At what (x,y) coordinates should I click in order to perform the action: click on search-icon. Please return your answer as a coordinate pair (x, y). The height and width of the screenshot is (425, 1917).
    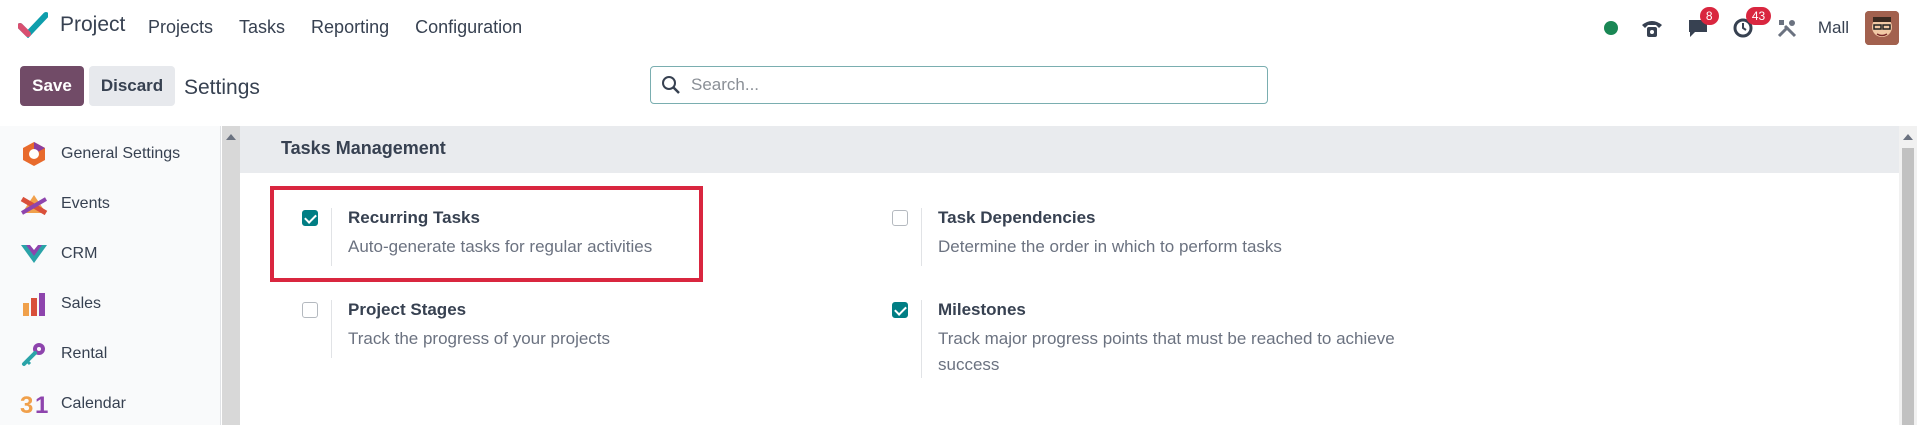
    Looking at the image, I should click on (671, 85).